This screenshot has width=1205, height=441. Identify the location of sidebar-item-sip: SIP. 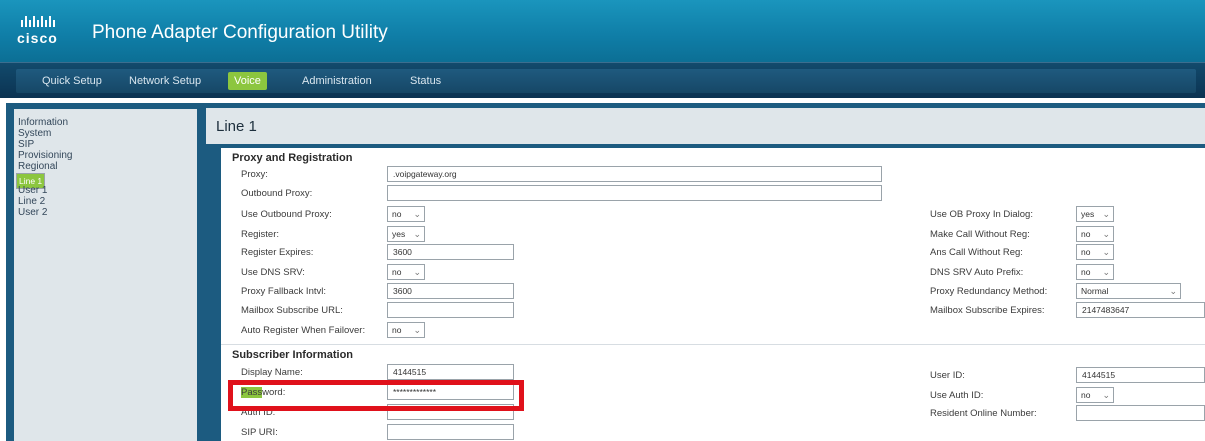
(26, 144).